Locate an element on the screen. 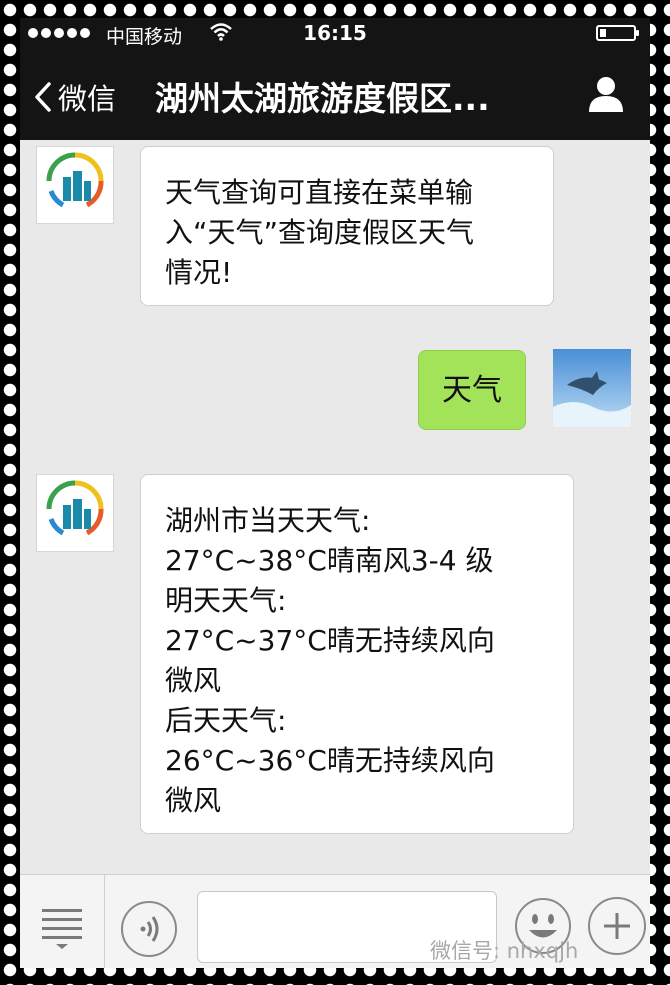 This screenshot has width=670, height=985. dolphin-photo-icon is located at coordinates (592, 388).